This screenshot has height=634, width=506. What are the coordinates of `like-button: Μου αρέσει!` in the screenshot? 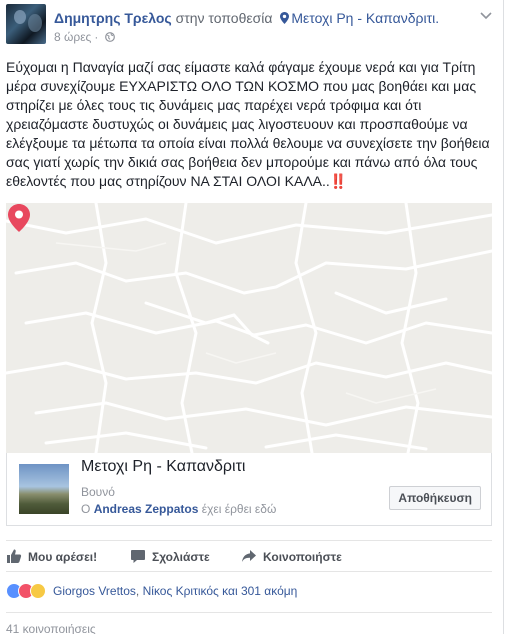 It's located at (51, 556).